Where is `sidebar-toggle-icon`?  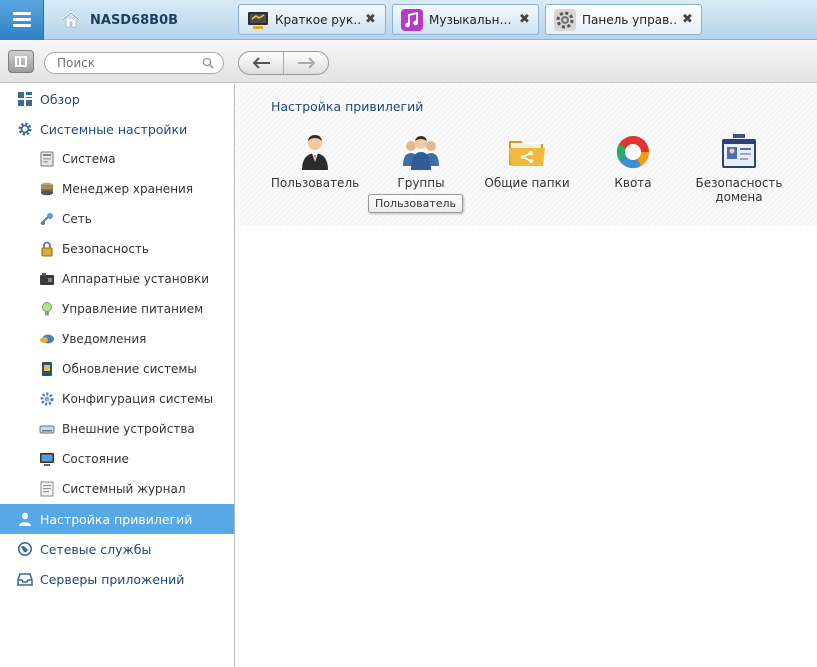 sidebar-toggle-icon is located at coordinates (21, 61).